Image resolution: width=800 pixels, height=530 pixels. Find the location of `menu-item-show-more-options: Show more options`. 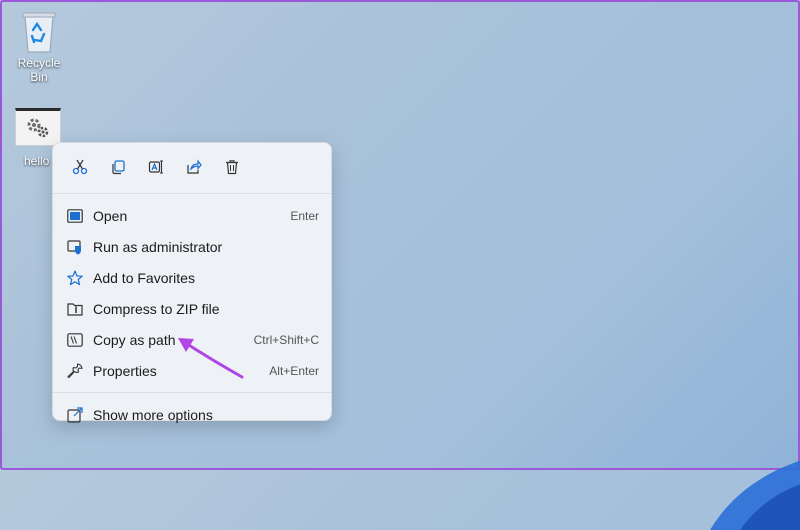

menu-item-show-more-options: Show more options is located at coordinates (192, 414).